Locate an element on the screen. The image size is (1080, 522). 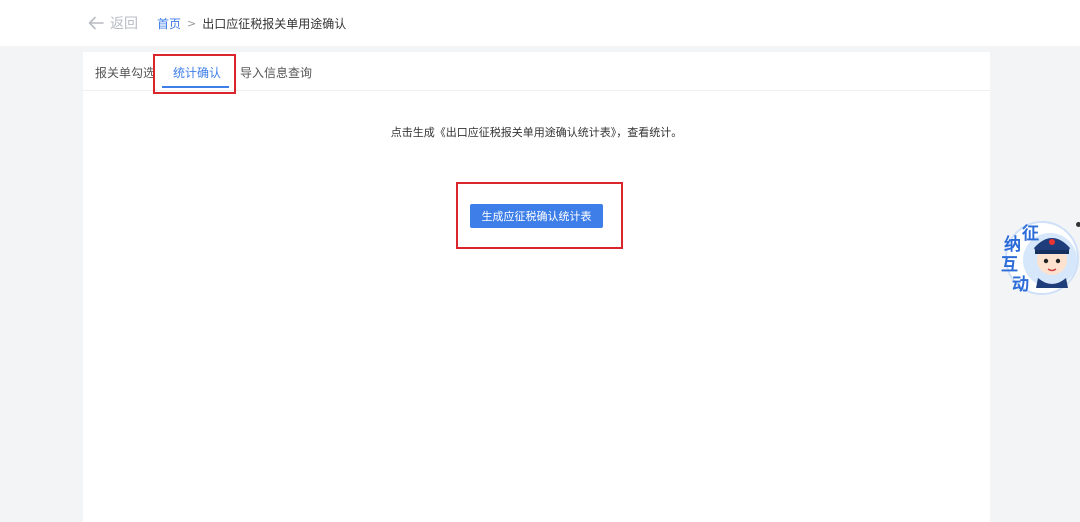
widget-close-dot is located at coordinates (1078, 224).